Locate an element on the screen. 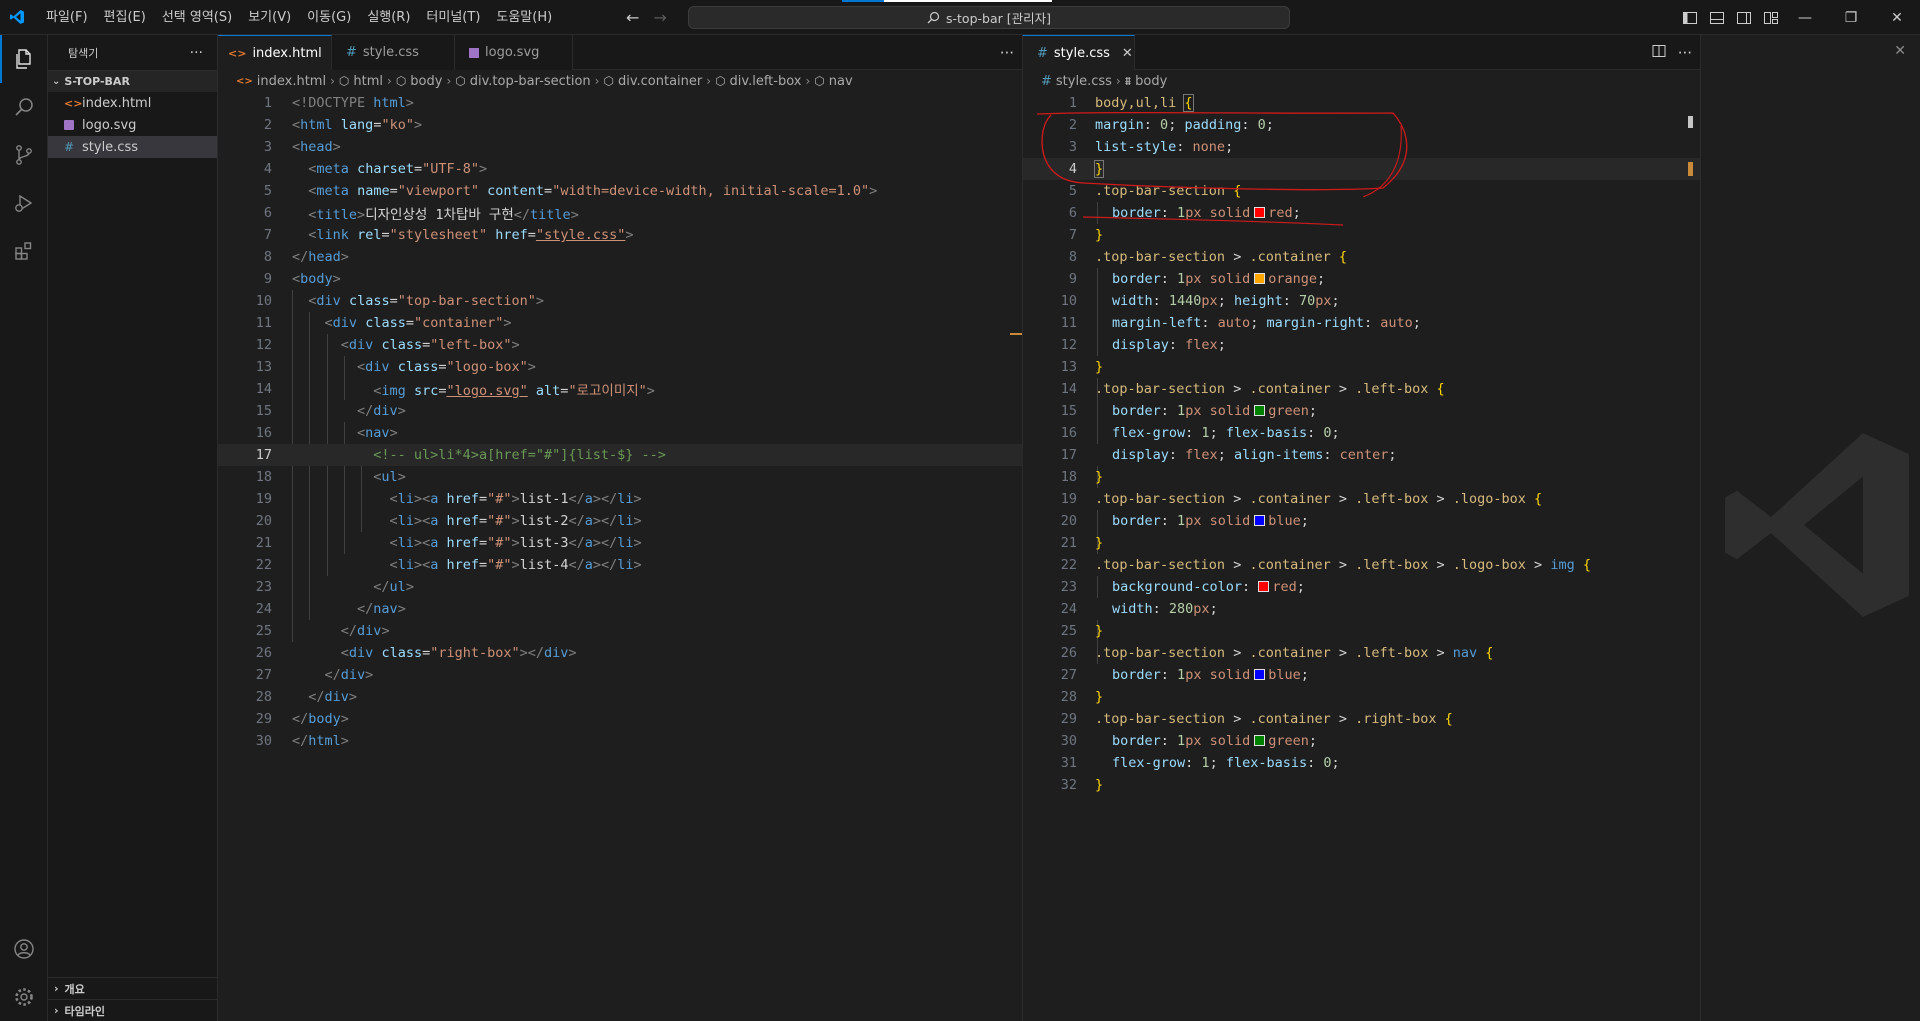  token: <!DOCTYPE is located at coordinates (333, 103).